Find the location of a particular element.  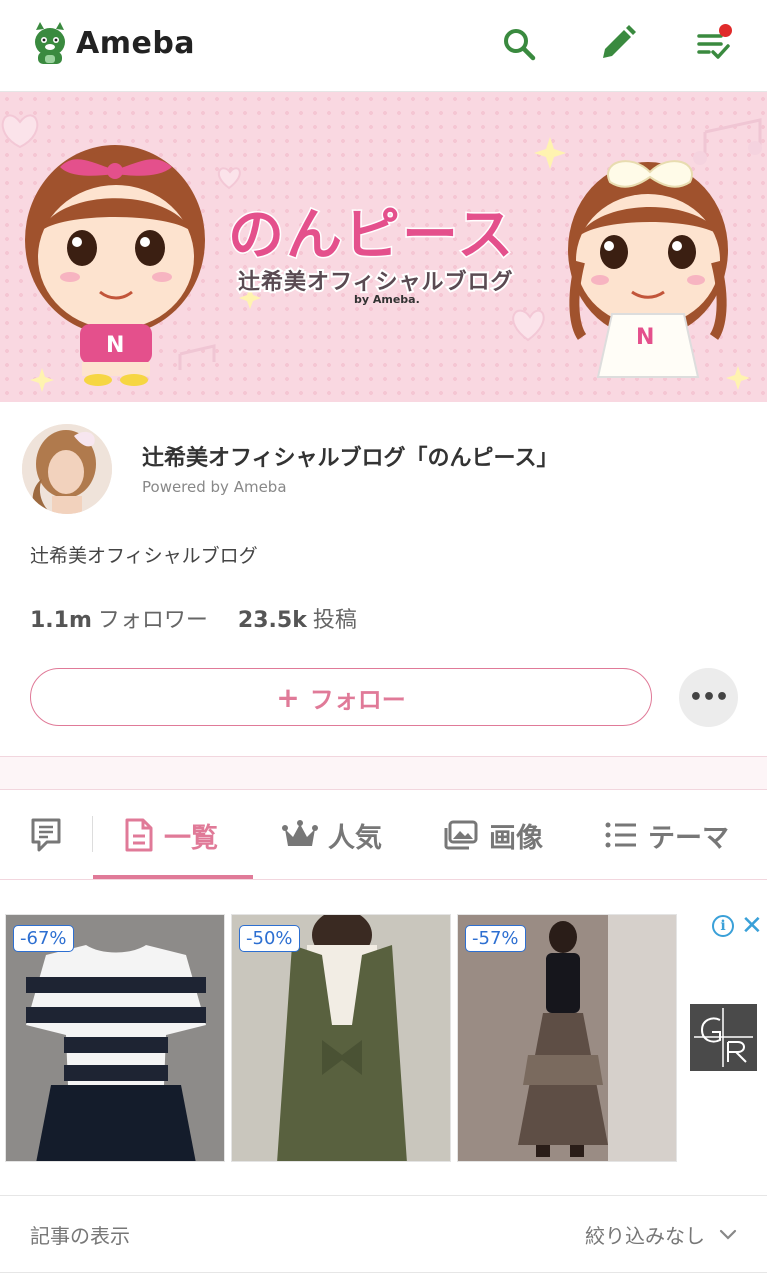

bottom-divider-line is located at coordinates (383, 1272).